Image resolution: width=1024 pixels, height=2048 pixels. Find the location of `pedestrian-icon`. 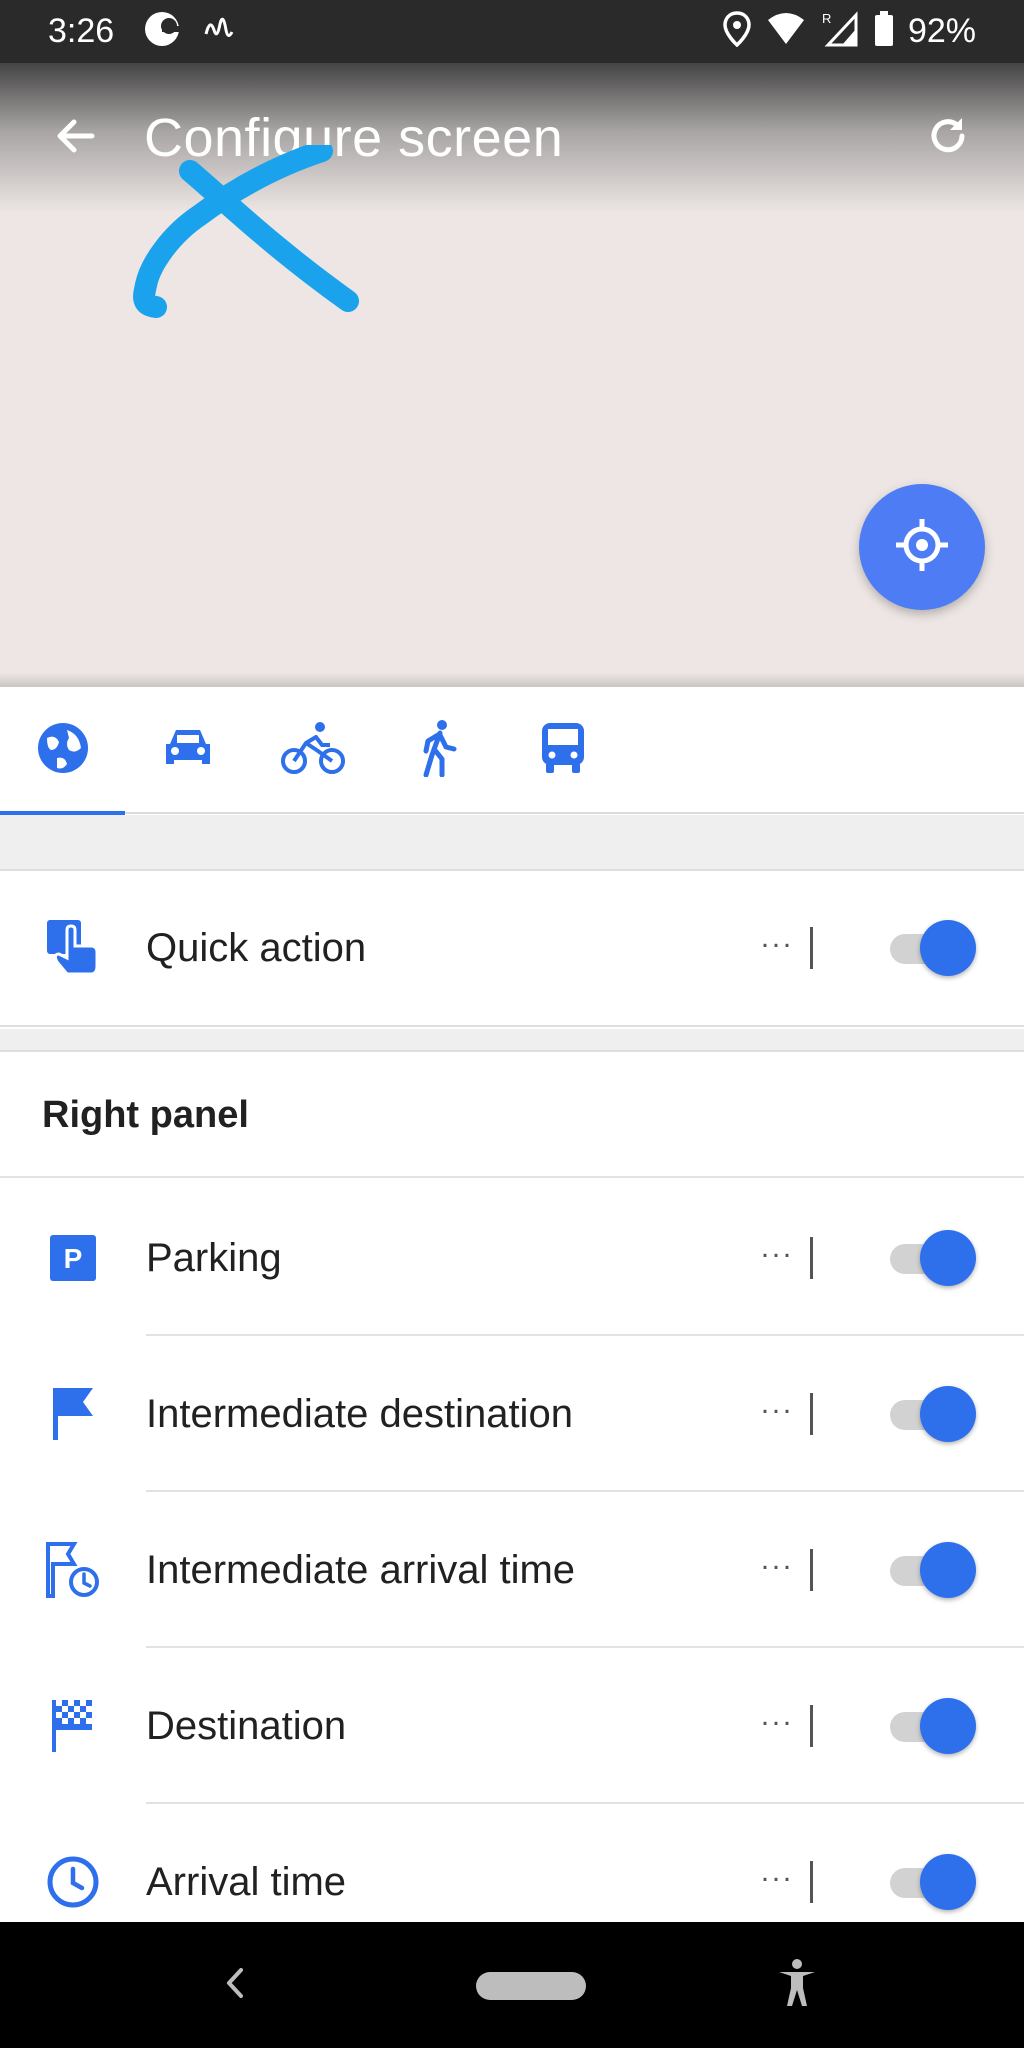

pedestrian-icon is located at coordinates (438, 750).